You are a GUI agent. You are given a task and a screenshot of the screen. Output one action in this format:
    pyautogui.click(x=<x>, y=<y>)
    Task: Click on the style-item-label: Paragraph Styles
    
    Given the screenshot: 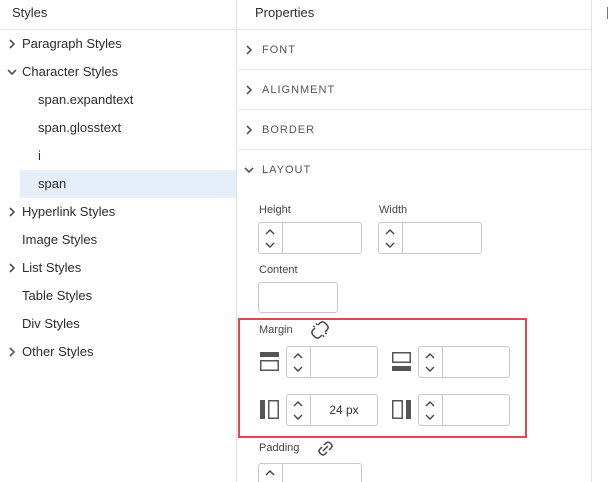 What is the action you would take?
    pyautogui.click(x=72, y=43)
    